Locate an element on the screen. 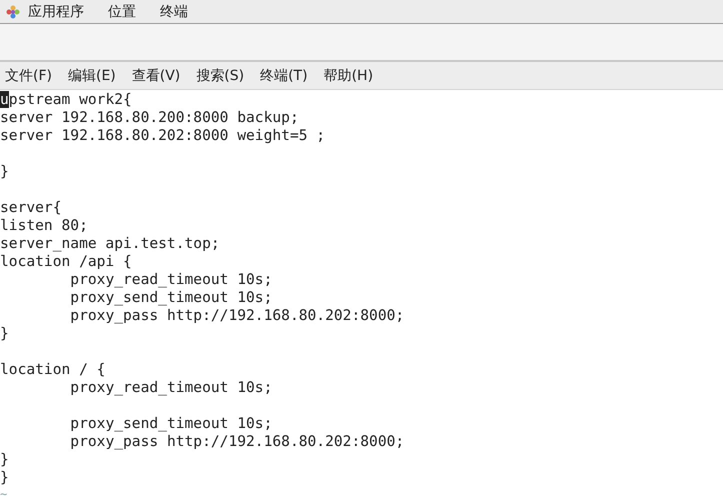 This screenshot has width=723, height=502. menu-item: 编辑(E) is located at coordinates (92, 75).